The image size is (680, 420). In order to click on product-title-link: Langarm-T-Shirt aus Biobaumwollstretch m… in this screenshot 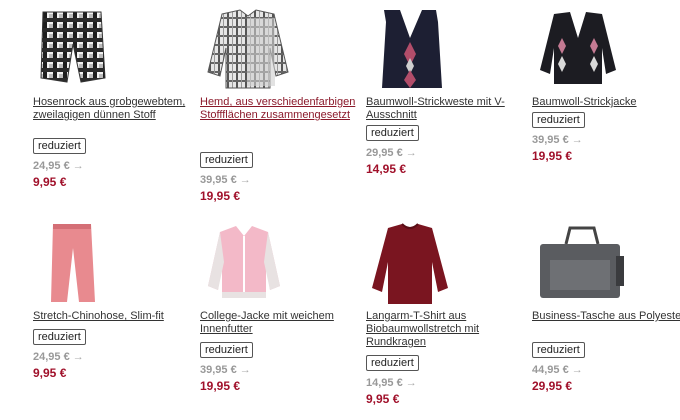, I will do `click(446, 329)`.